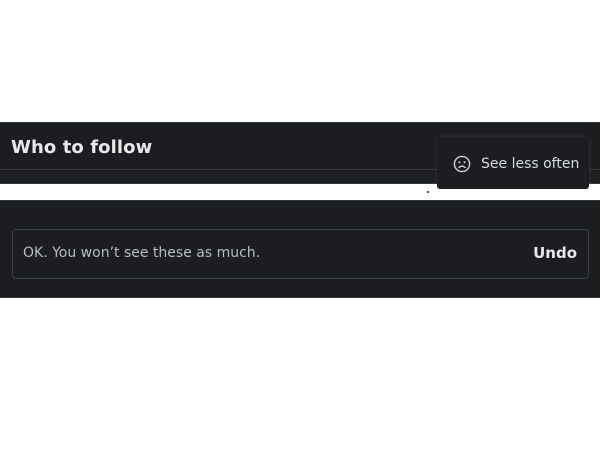 The height and width of the screenshot is (458, 601). Describe the element at coordinates (82, 147) in the screenshot. I see `panel-title: Who to follow` at that location.